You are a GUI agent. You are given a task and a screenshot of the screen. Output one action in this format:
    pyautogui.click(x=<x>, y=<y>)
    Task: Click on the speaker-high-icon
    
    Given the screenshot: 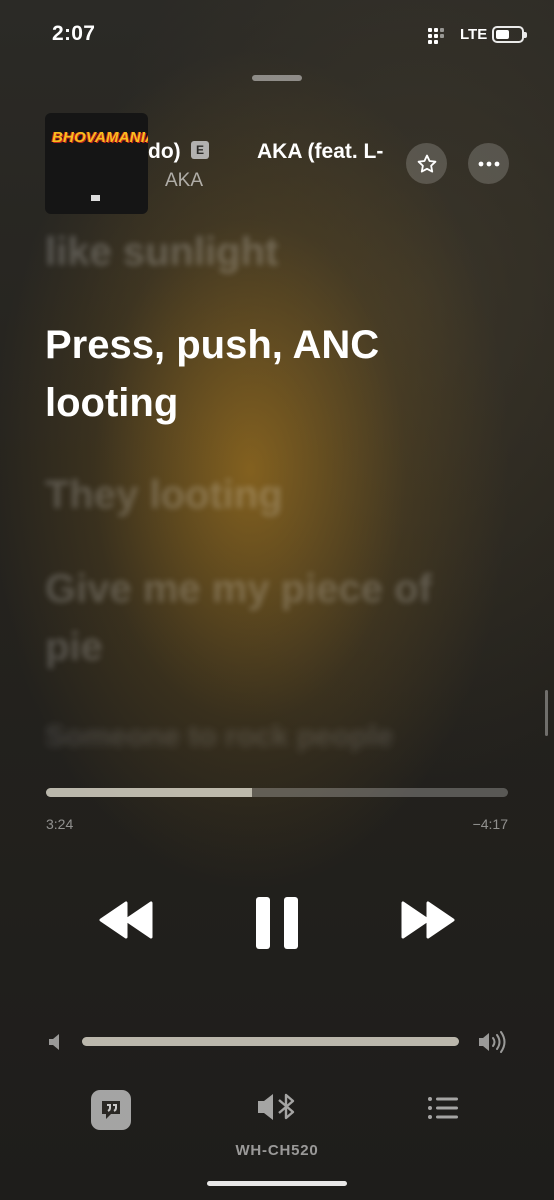 What is the action you would take?
    pyautogui.click(x=492, y=1044)
    